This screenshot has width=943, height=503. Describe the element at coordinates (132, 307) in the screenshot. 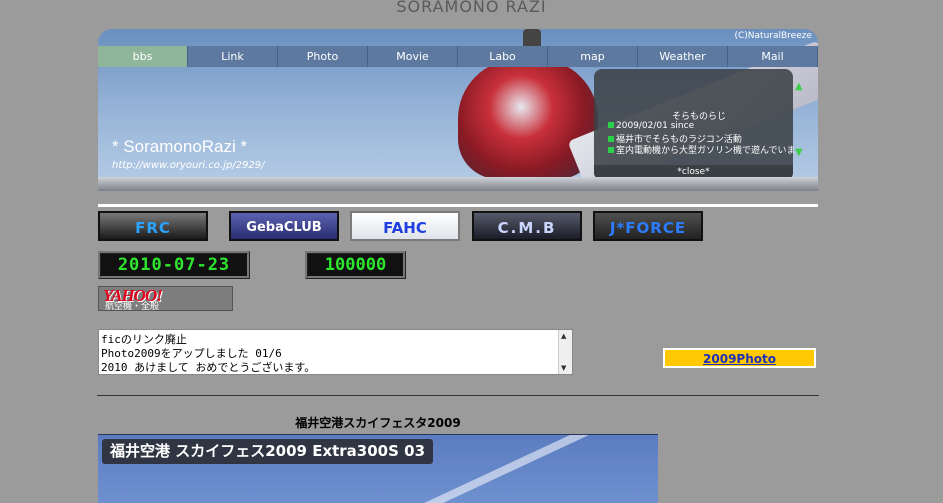

I see `yahoo-category: 航空機・全般` at that location.